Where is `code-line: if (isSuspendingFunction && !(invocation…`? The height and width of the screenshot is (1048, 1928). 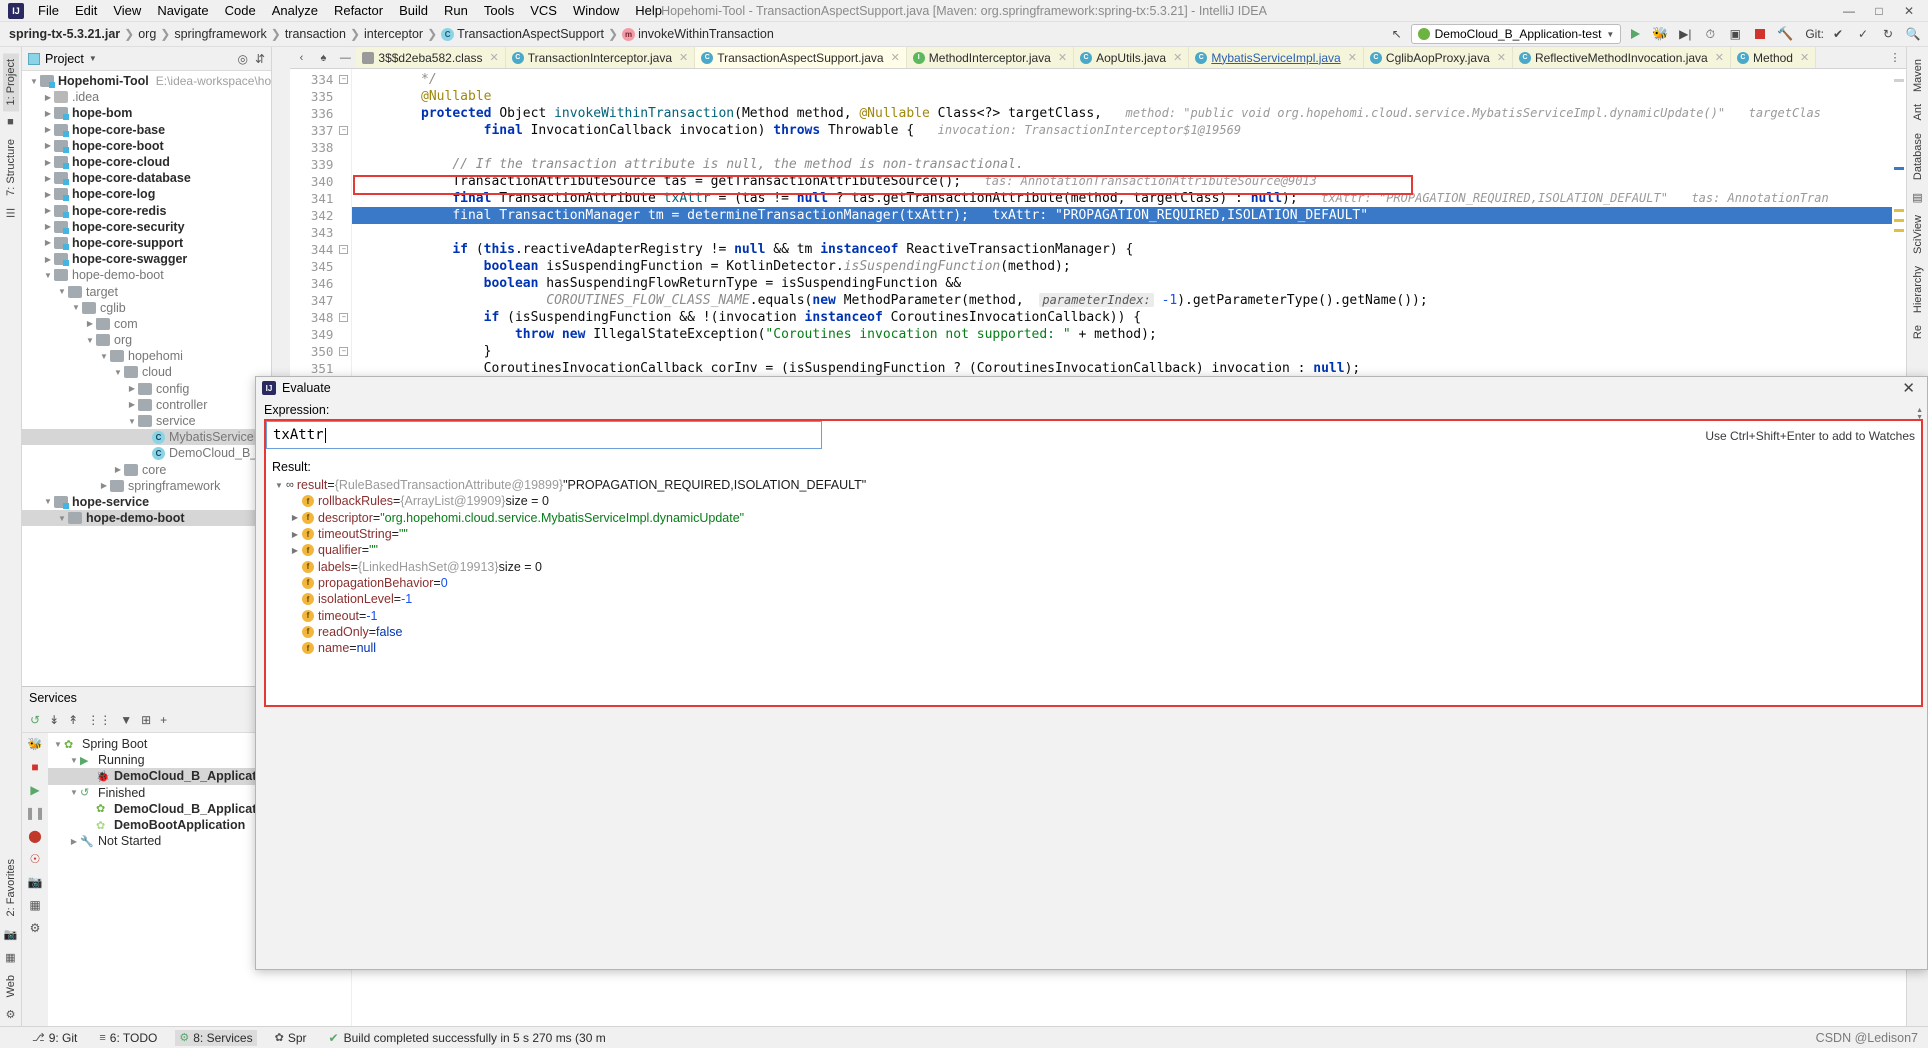 code-line: if (isSuspendingFunction && !(invocation… is located at coordinates (1129, 317).